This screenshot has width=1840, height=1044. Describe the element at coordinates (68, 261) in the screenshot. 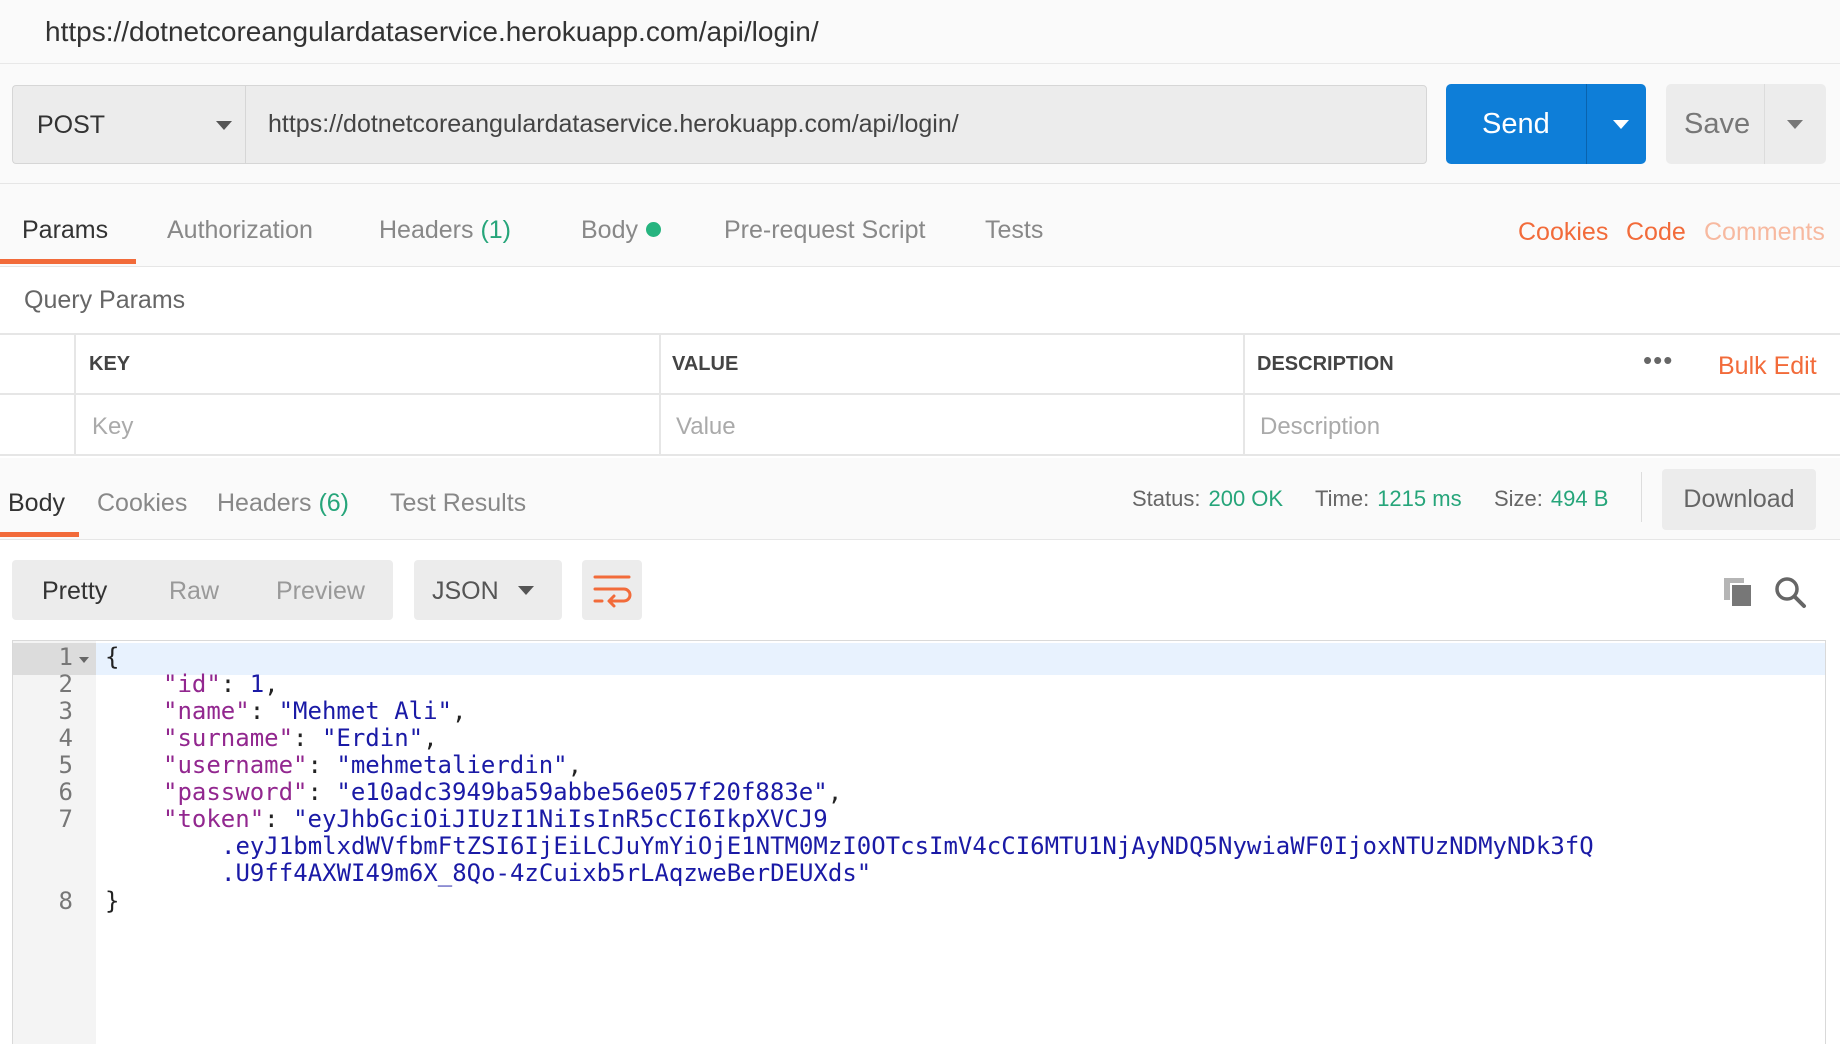

I see `active-tab-indicator` at that location.